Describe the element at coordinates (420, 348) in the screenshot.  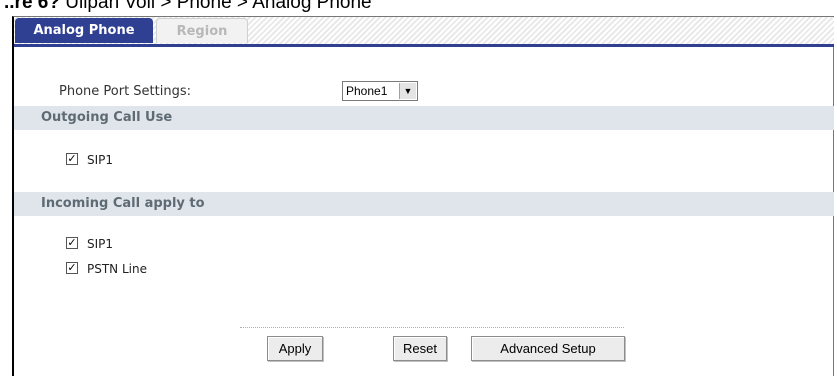
I see `reset-button: Reset` at that location.